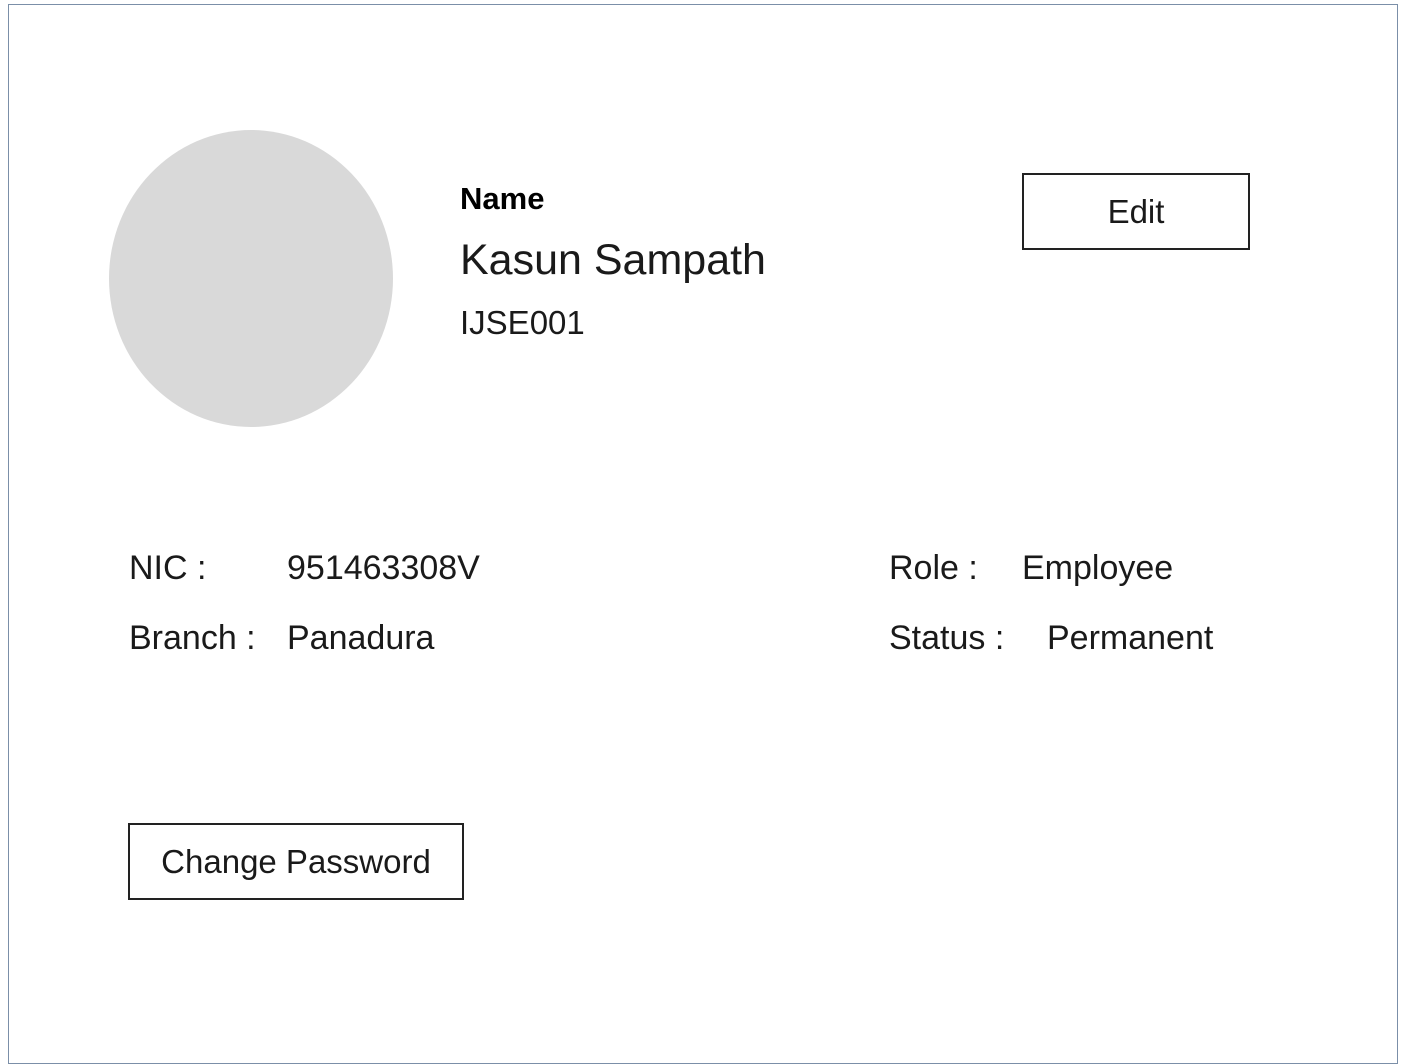 The image size is (1405, 1064). Describe the element at coordinates (947, 638) in the screenshot. I see `status-label: Status :` at that location.